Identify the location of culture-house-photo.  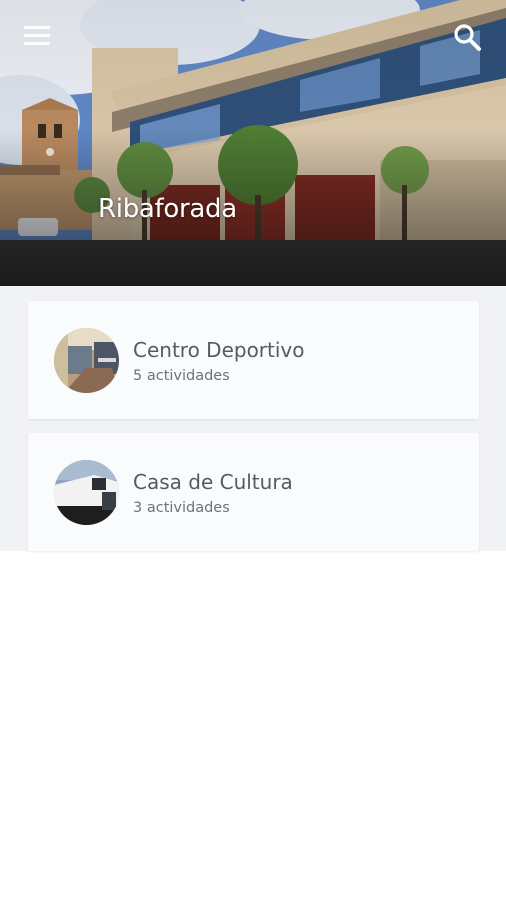
(86, 492).